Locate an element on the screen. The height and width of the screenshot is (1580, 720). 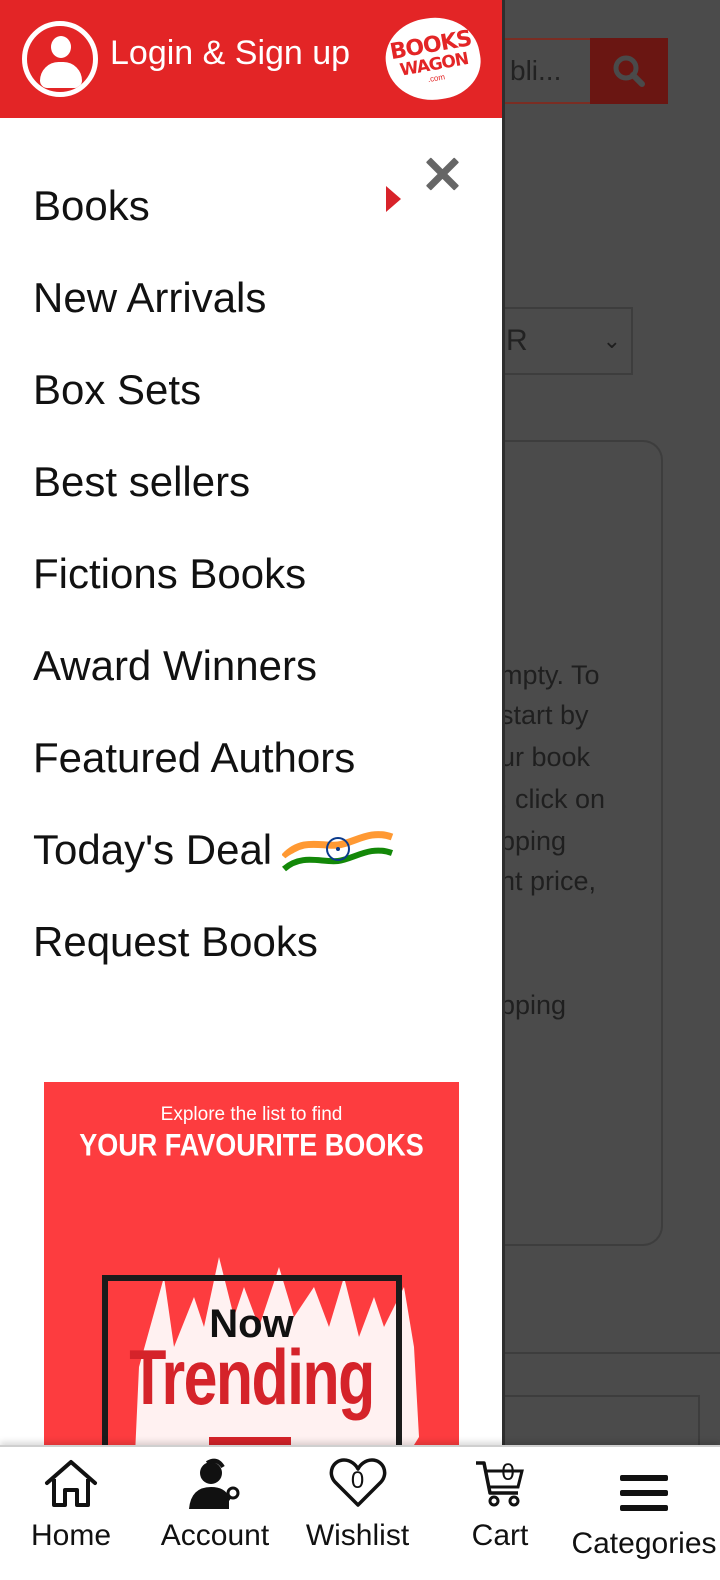
menu-item-award-winners: Award Winners is located at coordinates (175, 666).